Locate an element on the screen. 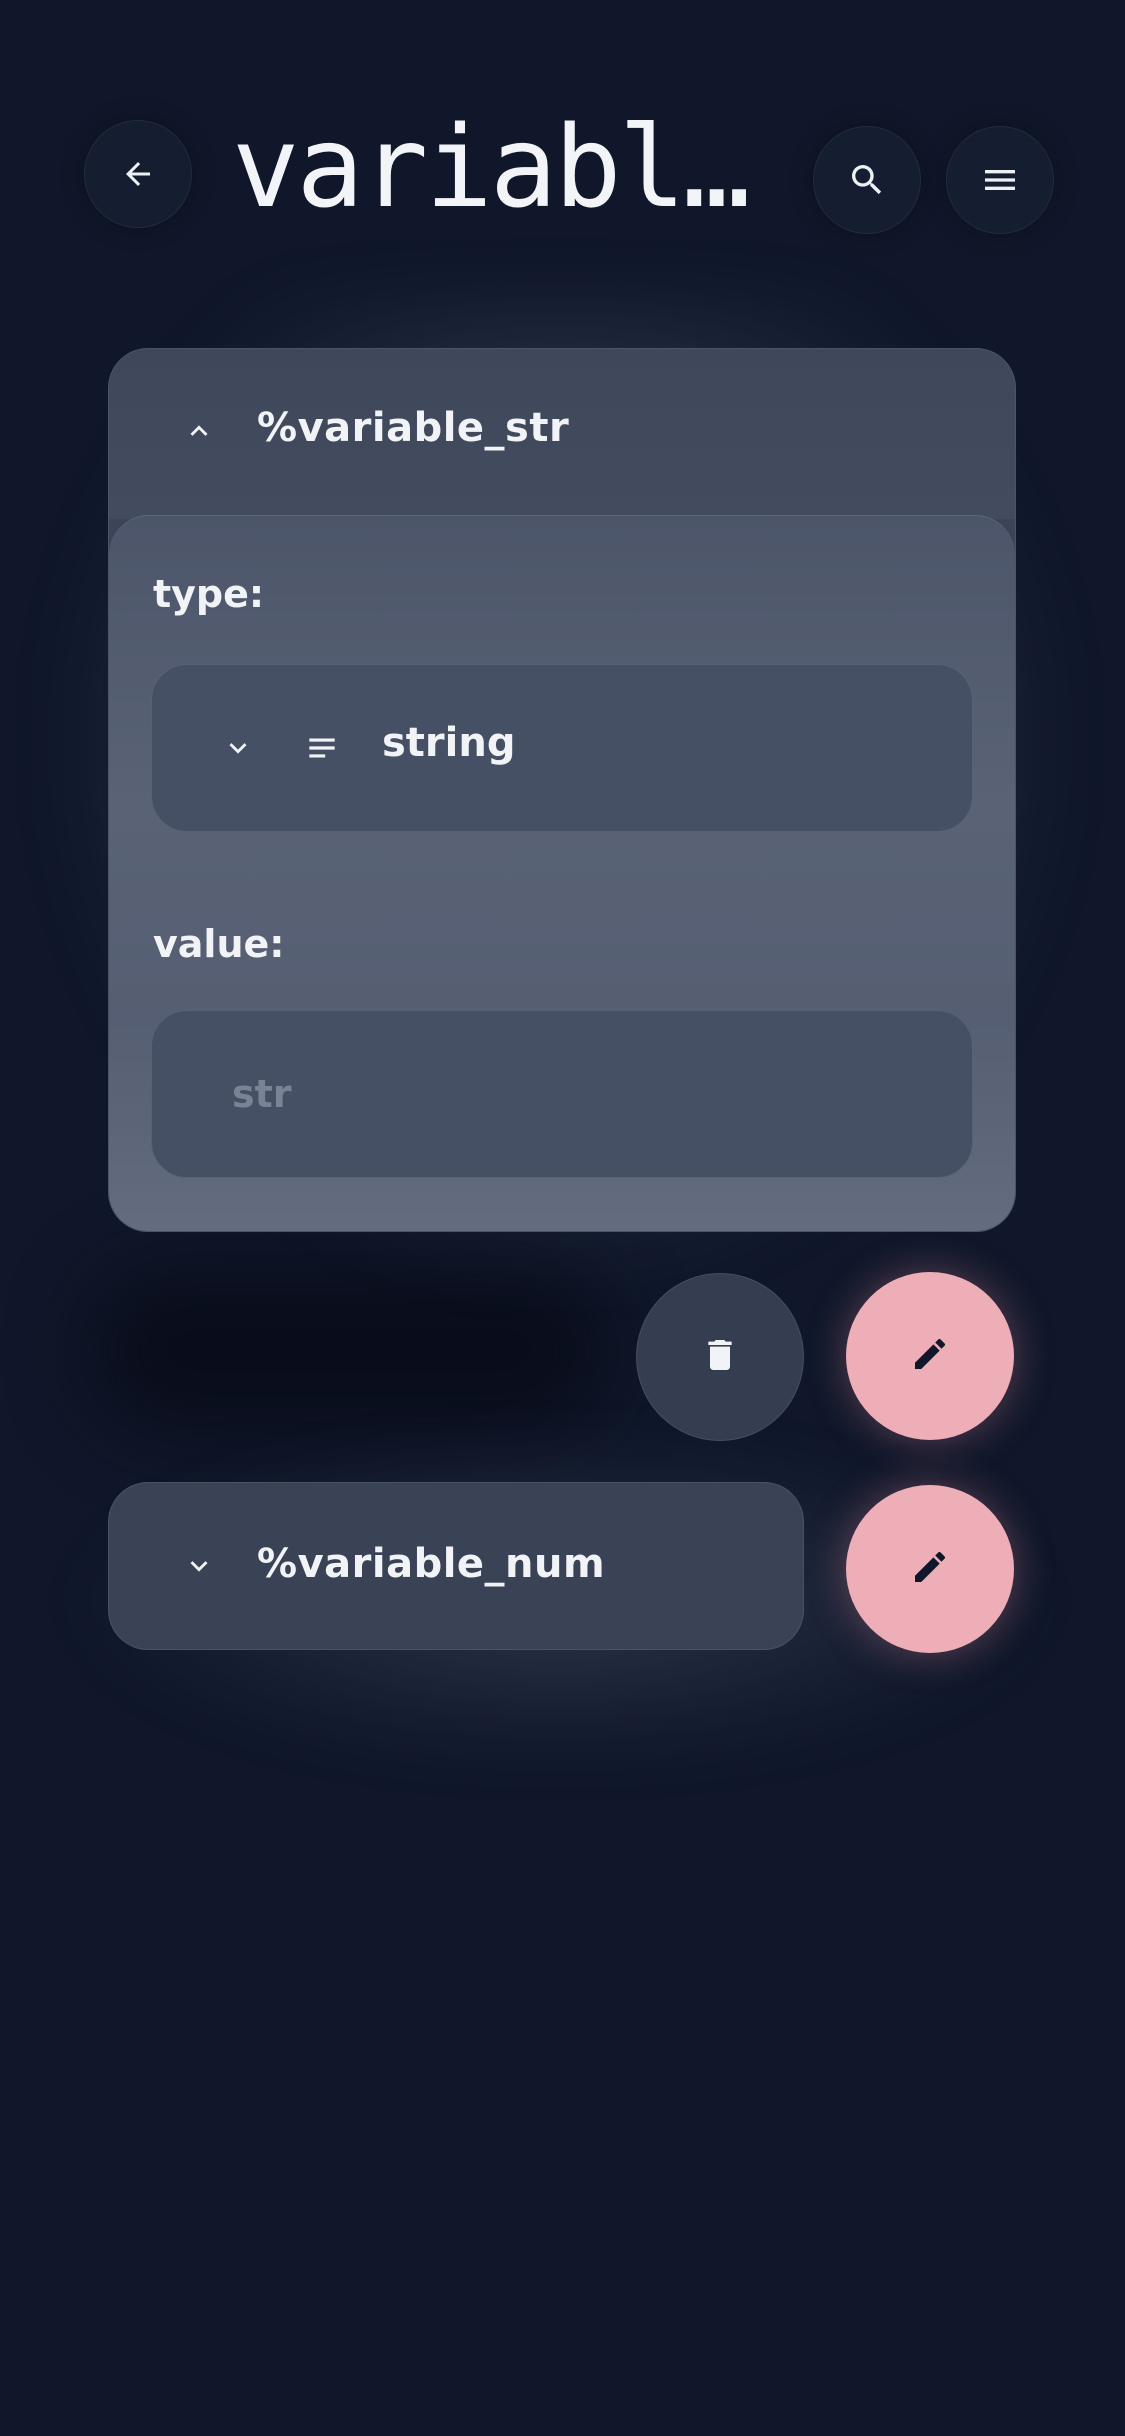  edit-button-variable-num is located at coordinates (930, 1569).